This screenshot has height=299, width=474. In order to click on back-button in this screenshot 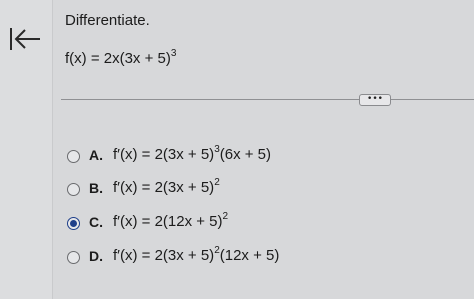, I will do `click(25, 39)`.